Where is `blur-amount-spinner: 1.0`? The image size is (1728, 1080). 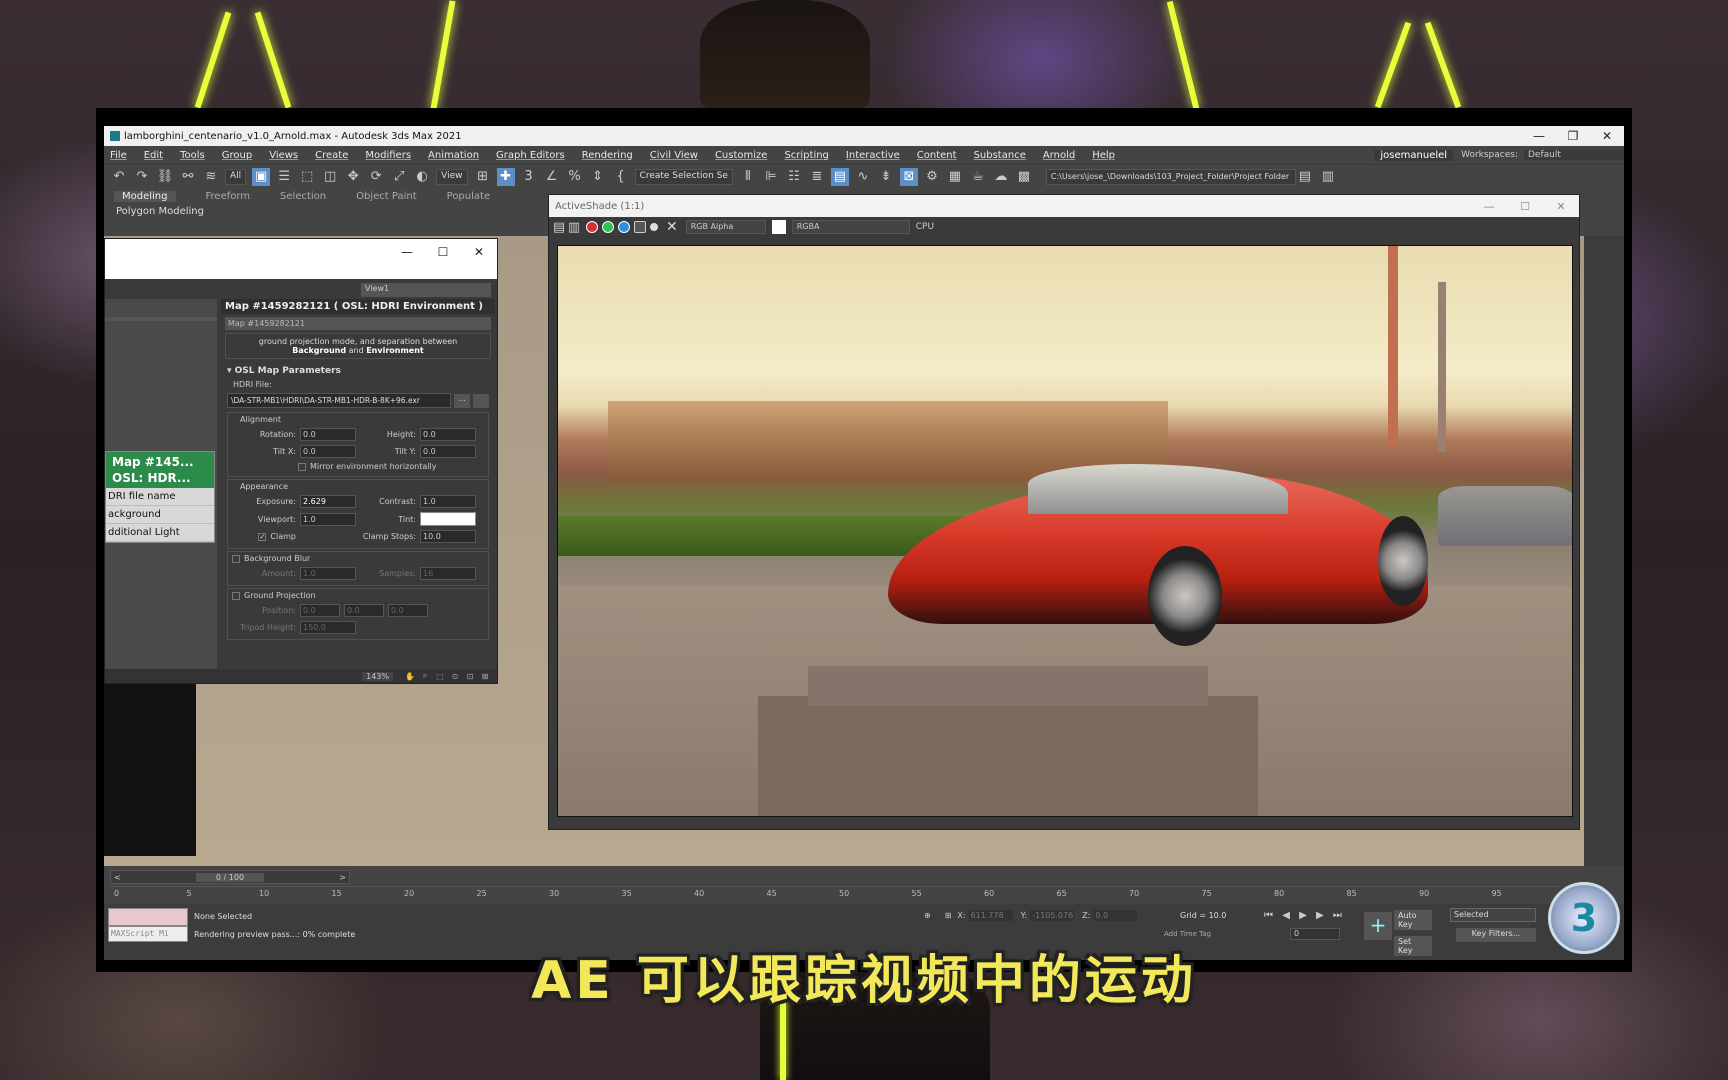
blur-amount-spinner: 1.0 is located at coordinates (328, 573).